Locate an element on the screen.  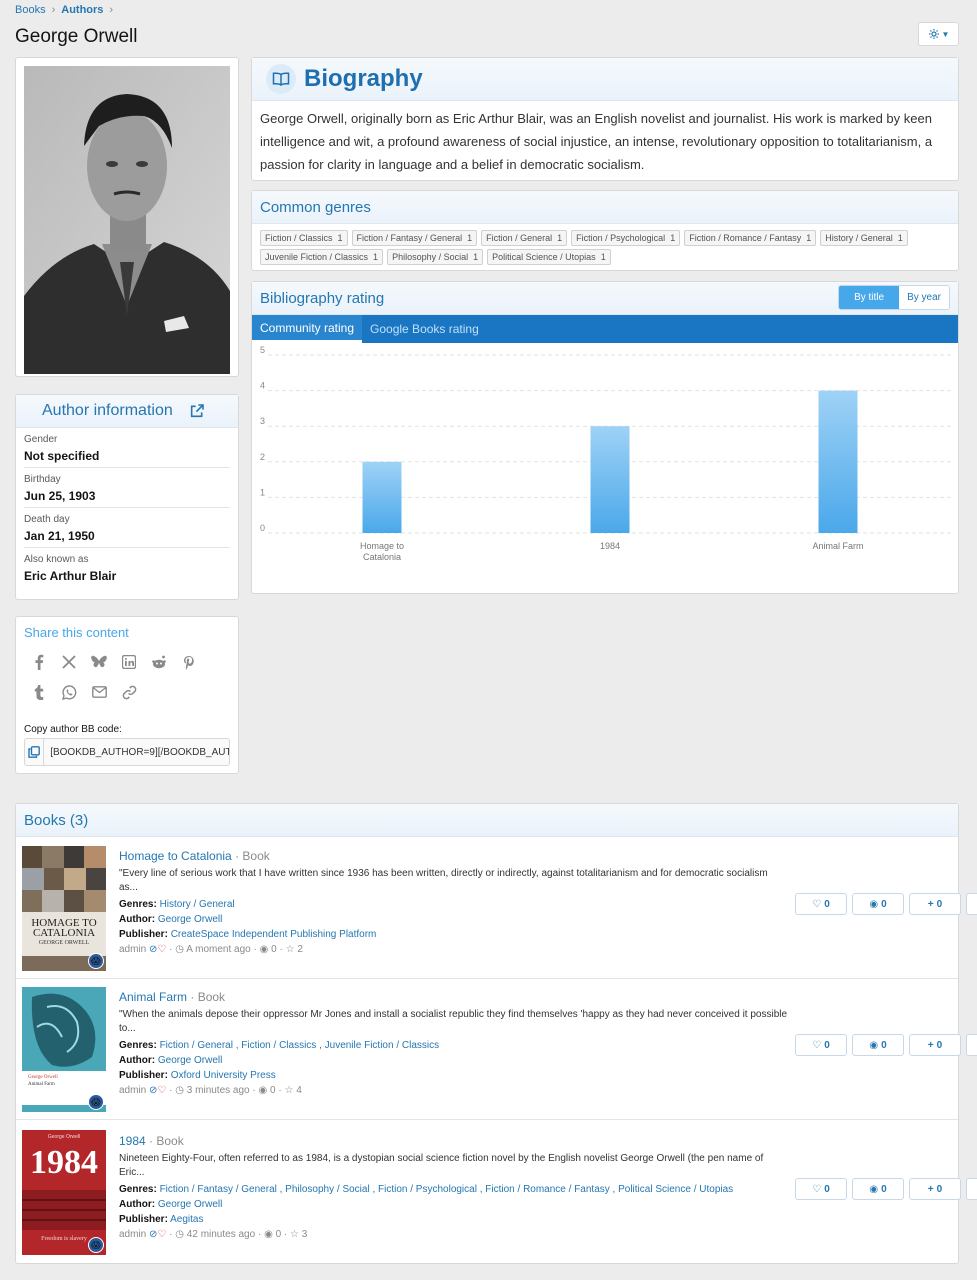
book-title-line: Homage to Catalonia · Book is located at coordinates (454, 856).